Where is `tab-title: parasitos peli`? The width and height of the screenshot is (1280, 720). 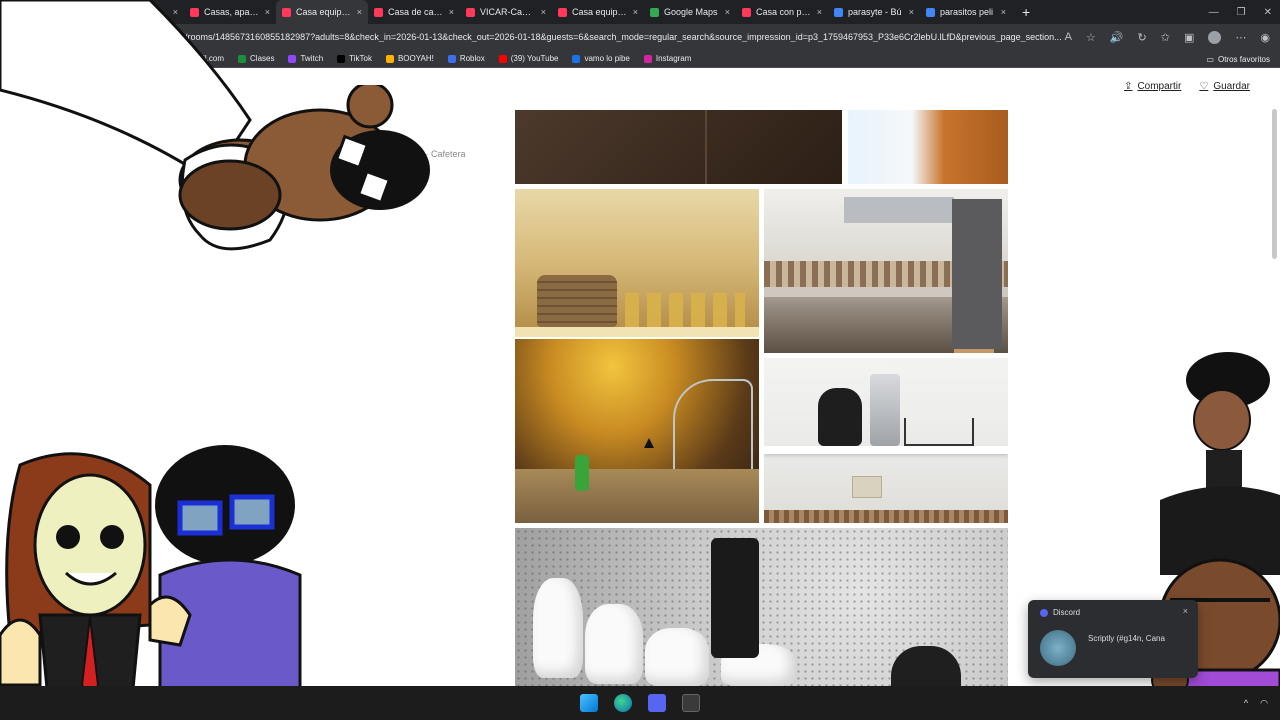
tab-title: parasitos peli is located at coordinates (967, 12).